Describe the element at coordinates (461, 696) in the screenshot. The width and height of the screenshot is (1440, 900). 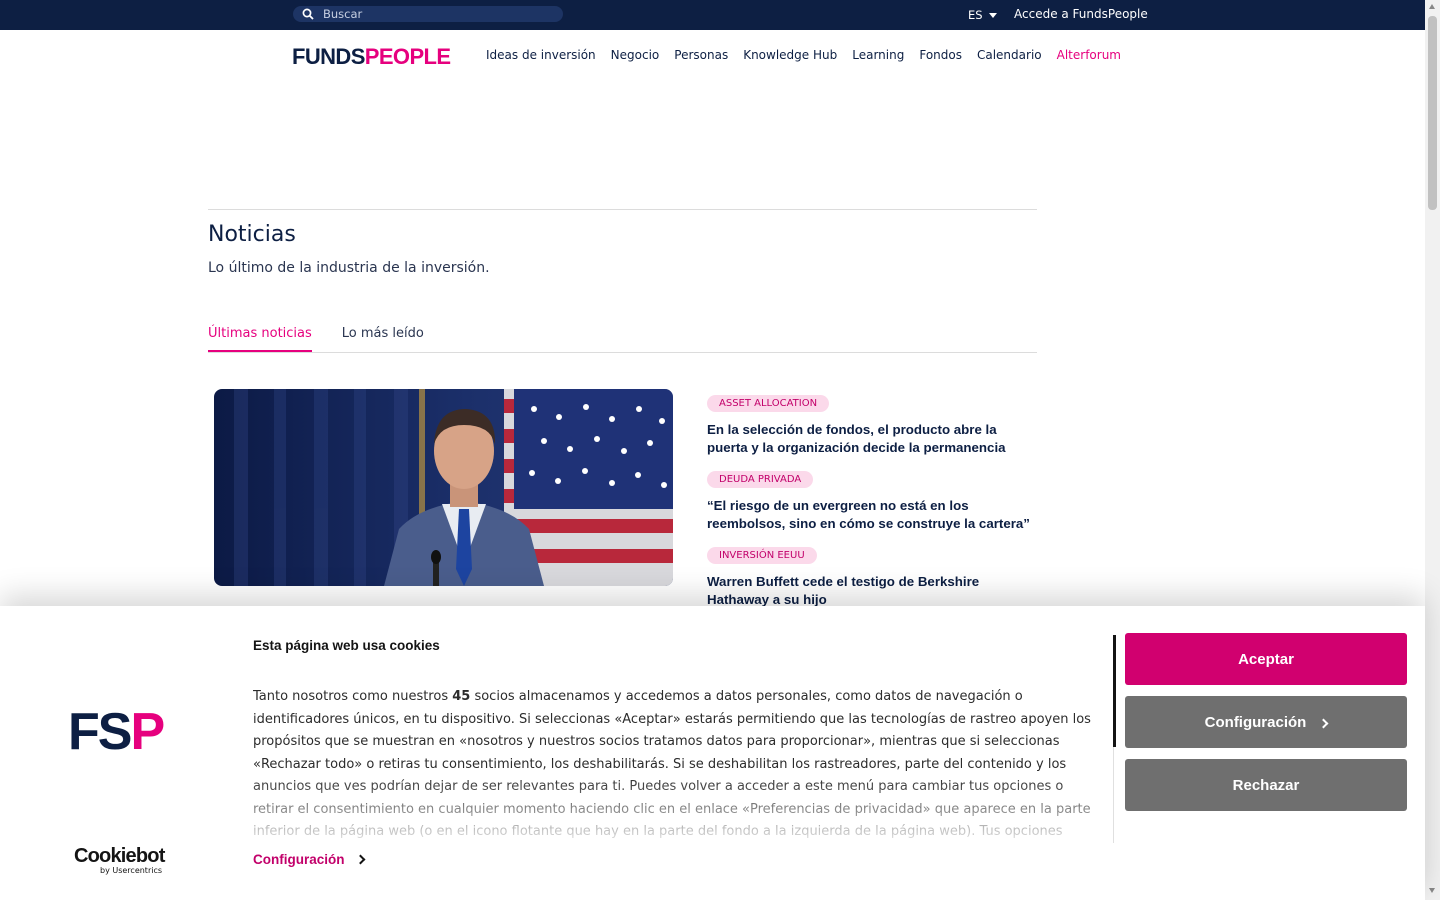
I see `partners-count: 45` at that location.